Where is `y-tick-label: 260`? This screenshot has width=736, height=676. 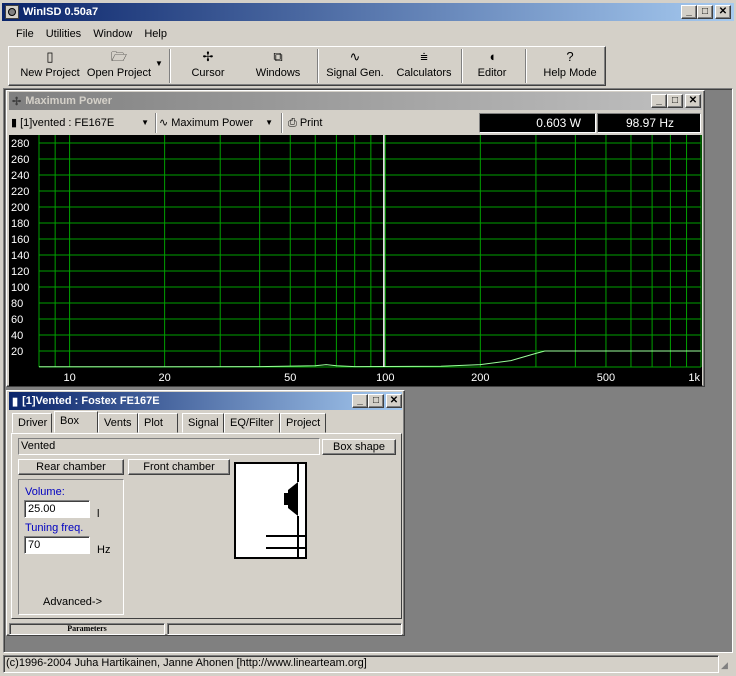 y-tick-label: 260 is located at coordinates (20, 160).